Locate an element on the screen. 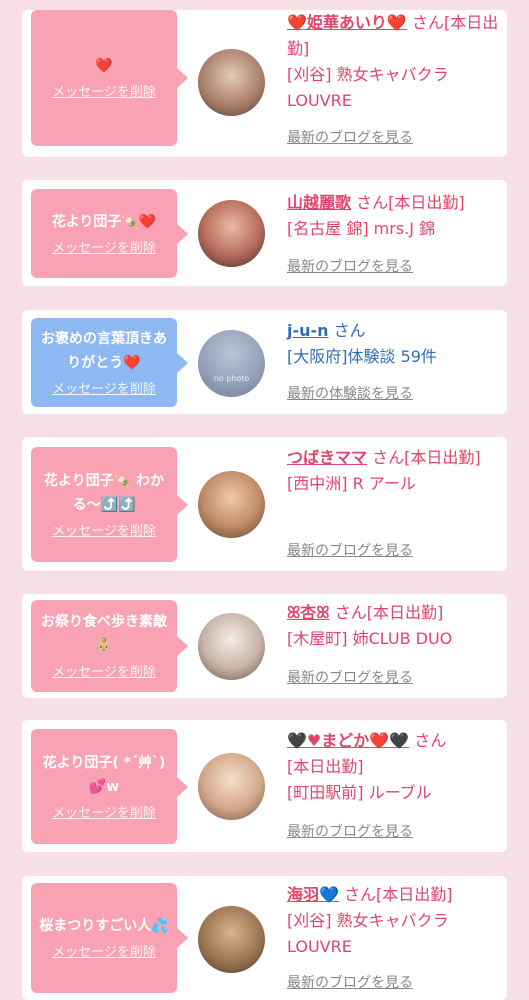 The image size is (529, 1000). shop-info: [名古屋 錦] mrs.J 錦 is located at coordinates (361, 228).